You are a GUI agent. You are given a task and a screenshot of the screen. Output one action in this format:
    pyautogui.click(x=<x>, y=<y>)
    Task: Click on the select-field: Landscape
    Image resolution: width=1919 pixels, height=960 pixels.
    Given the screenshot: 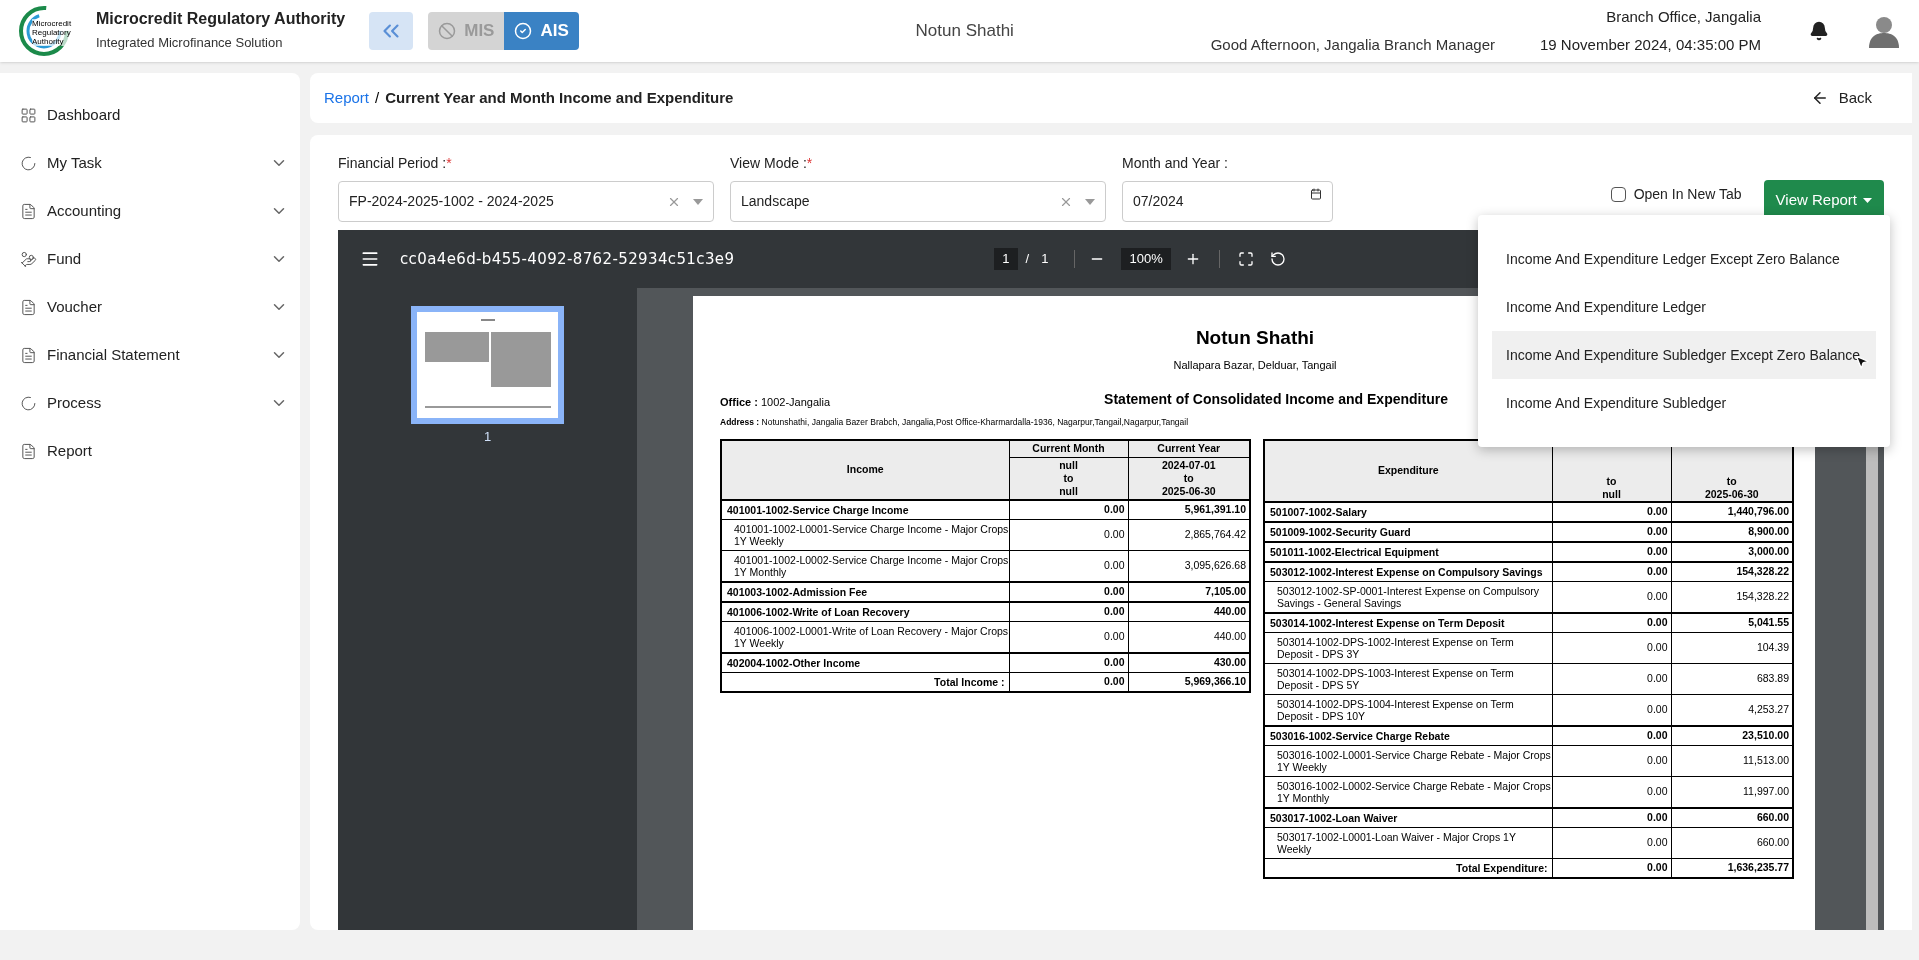 What is the action you would take?
    pyautogui.click(x=918, y=201)
    